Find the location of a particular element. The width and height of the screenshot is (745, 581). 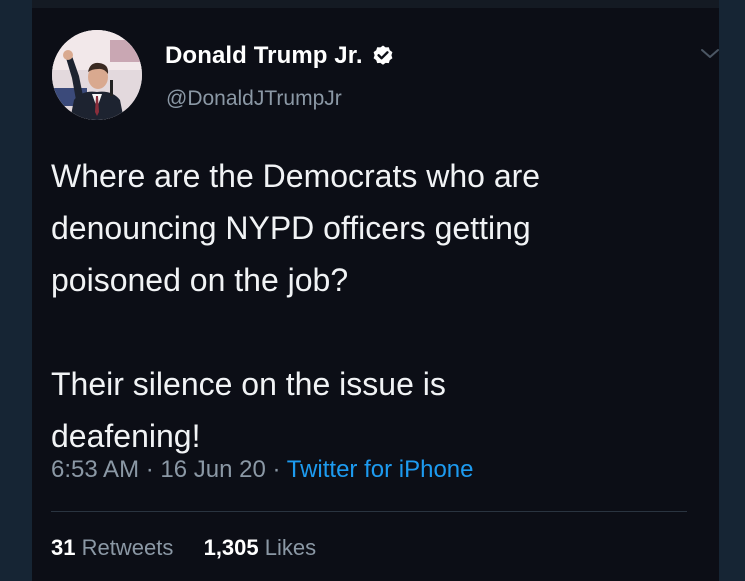

likes-count: 1,305 is located at coordinates (231, 547).